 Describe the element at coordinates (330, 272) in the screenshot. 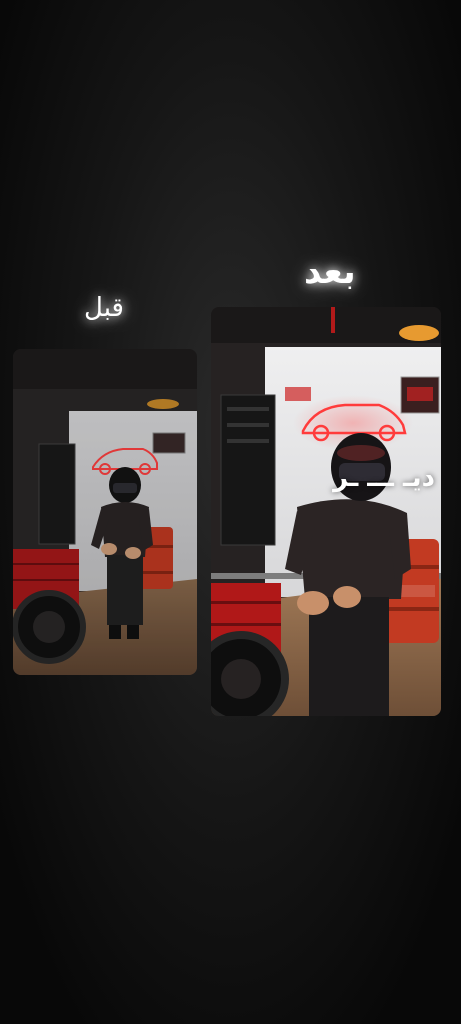

I see `after-label: بعد` at that location.